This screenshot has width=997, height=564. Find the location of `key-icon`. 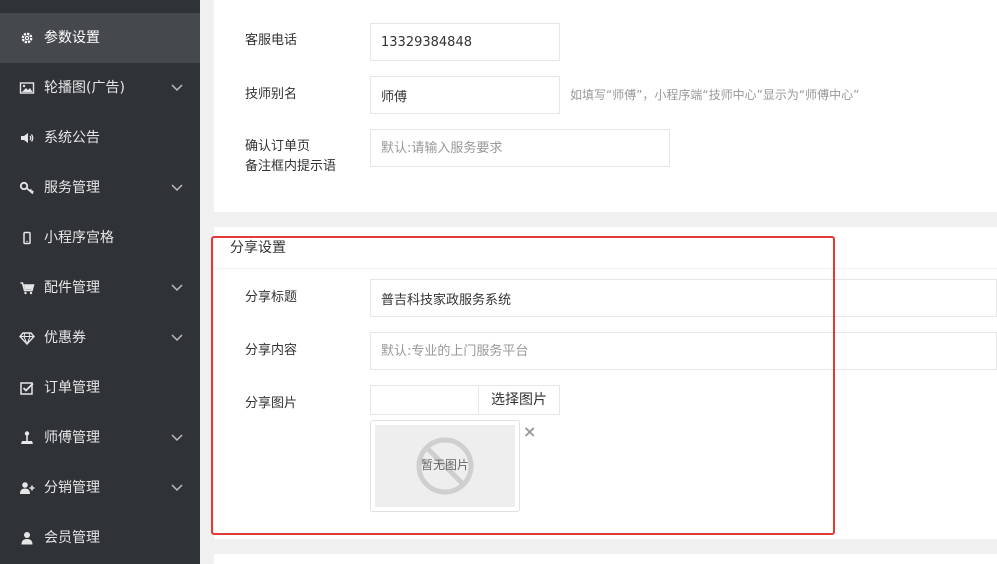

key-icon is located at coordinates (26, 188).